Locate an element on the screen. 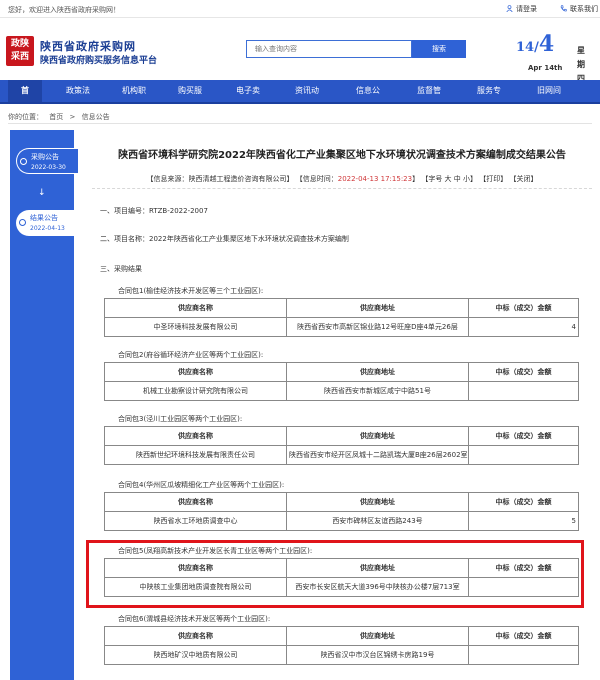 This screenshot has height=680, width=600. project-number: 一、项目编号：RTZB-2022-2007 is located at coordinates (154, 211).